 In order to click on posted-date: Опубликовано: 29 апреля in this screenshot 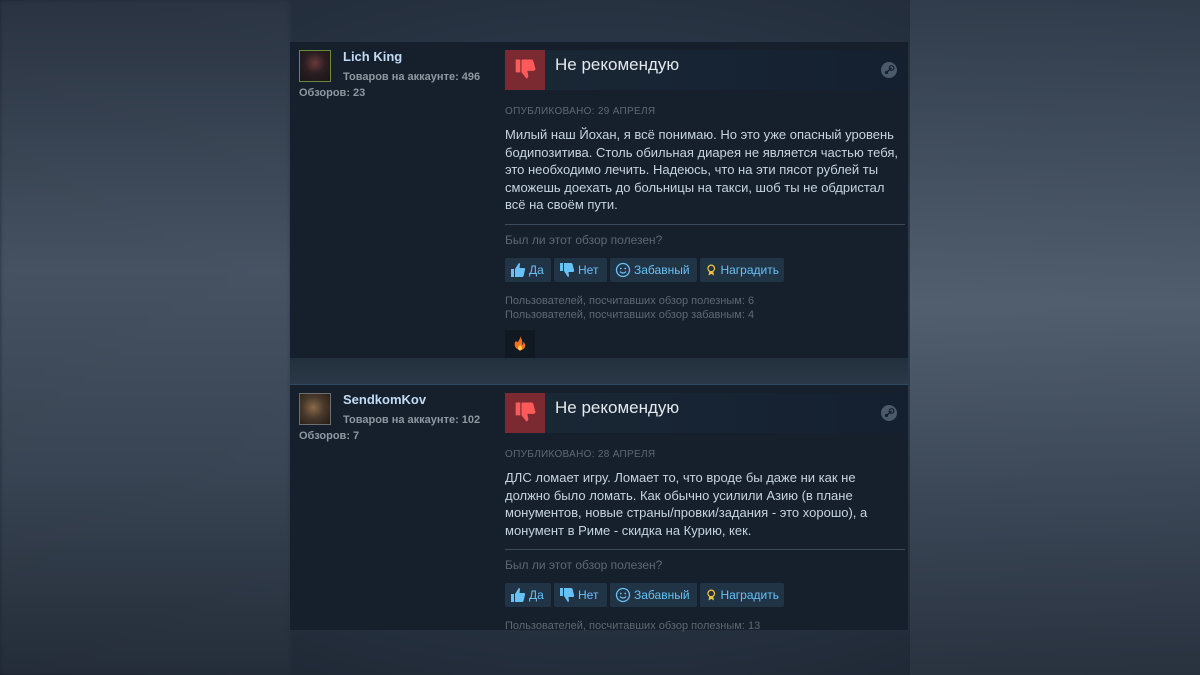, I will do `click(580, 111)`.